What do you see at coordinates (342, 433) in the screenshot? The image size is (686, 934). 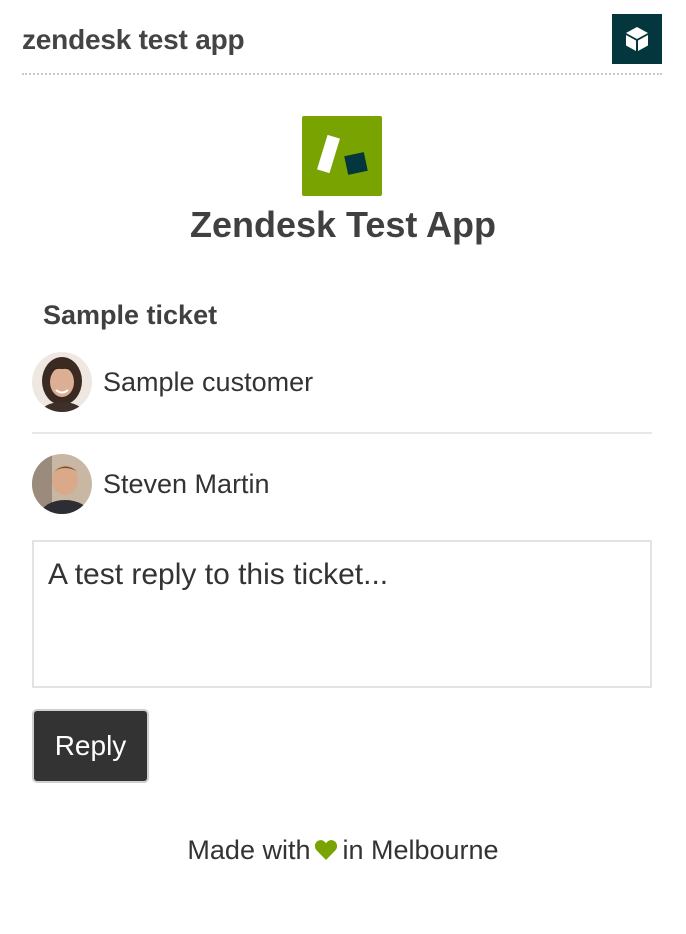 I see `divider` at bounding box center [342, 433].